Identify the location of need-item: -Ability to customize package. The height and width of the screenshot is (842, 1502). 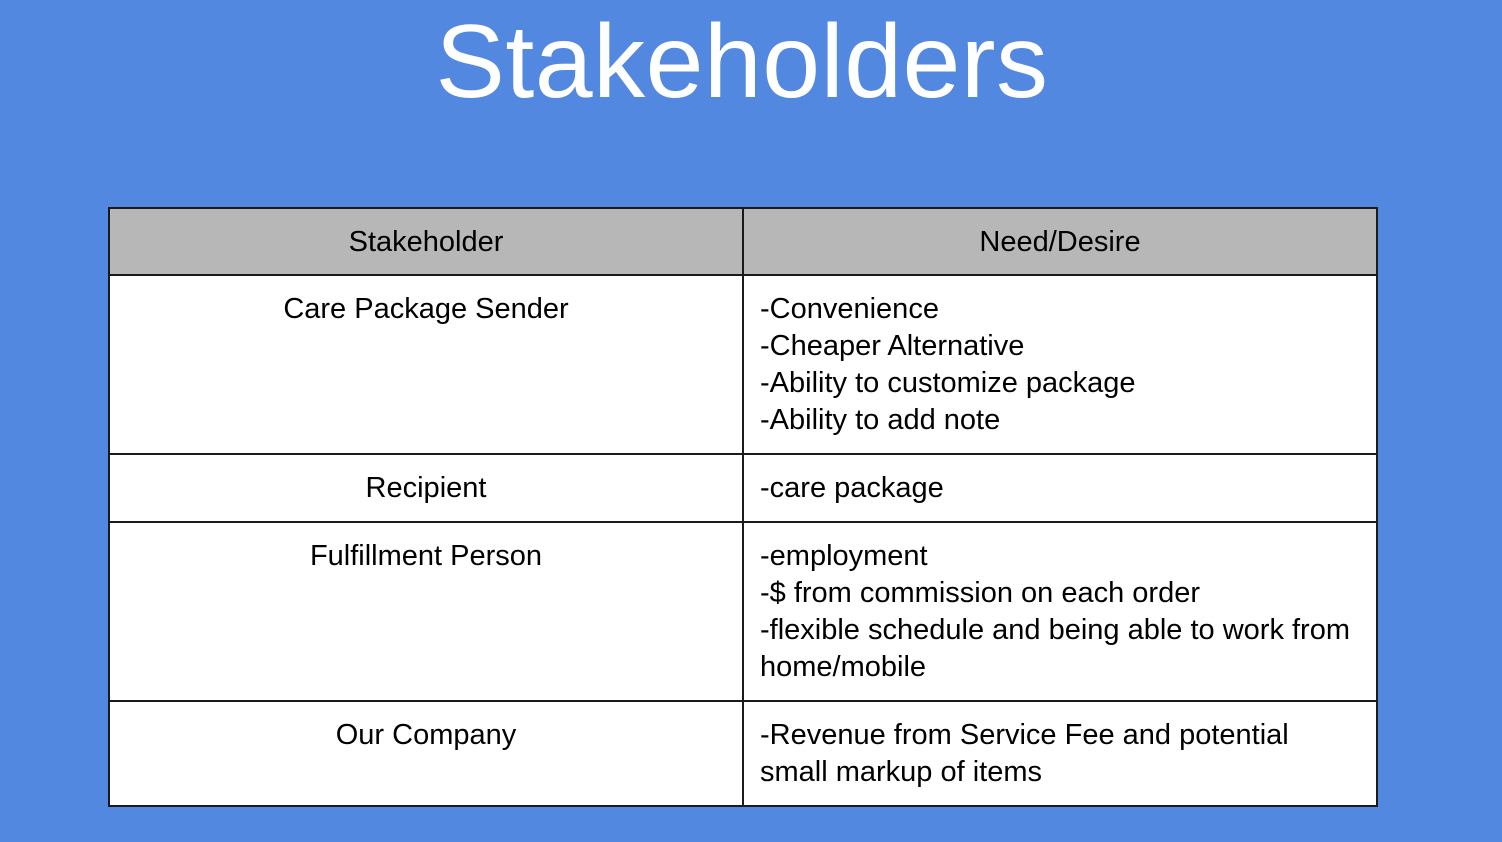
(948, 383).